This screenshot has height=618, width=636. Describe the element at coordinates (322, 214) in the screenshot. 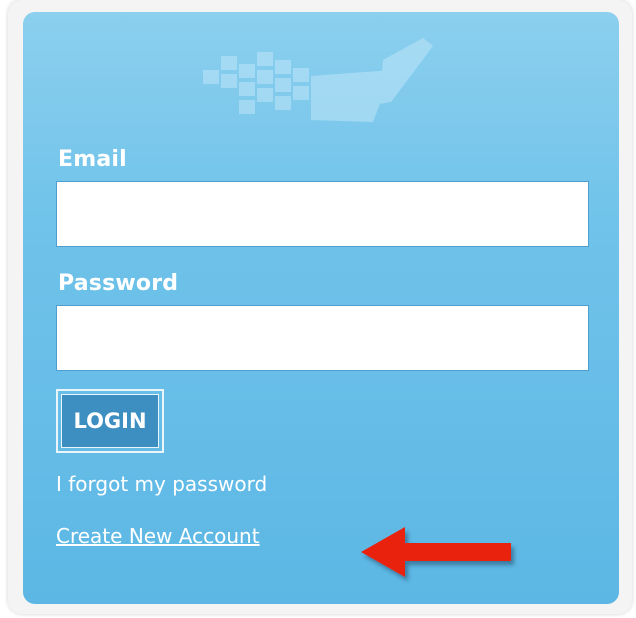

I see `email-input` at that location.